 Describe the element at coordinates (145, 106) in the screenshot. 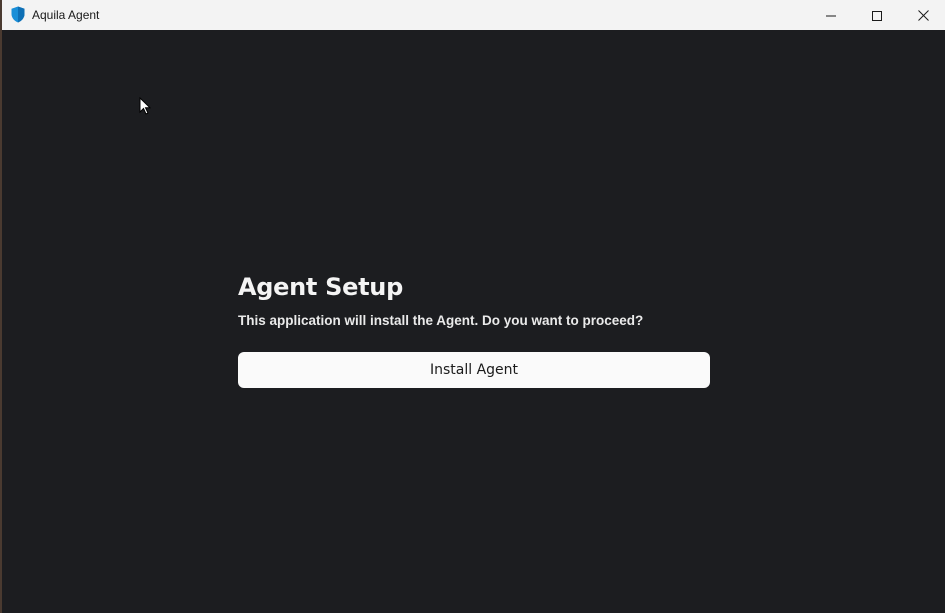

I see `mouse-cursor-icon` at that location.